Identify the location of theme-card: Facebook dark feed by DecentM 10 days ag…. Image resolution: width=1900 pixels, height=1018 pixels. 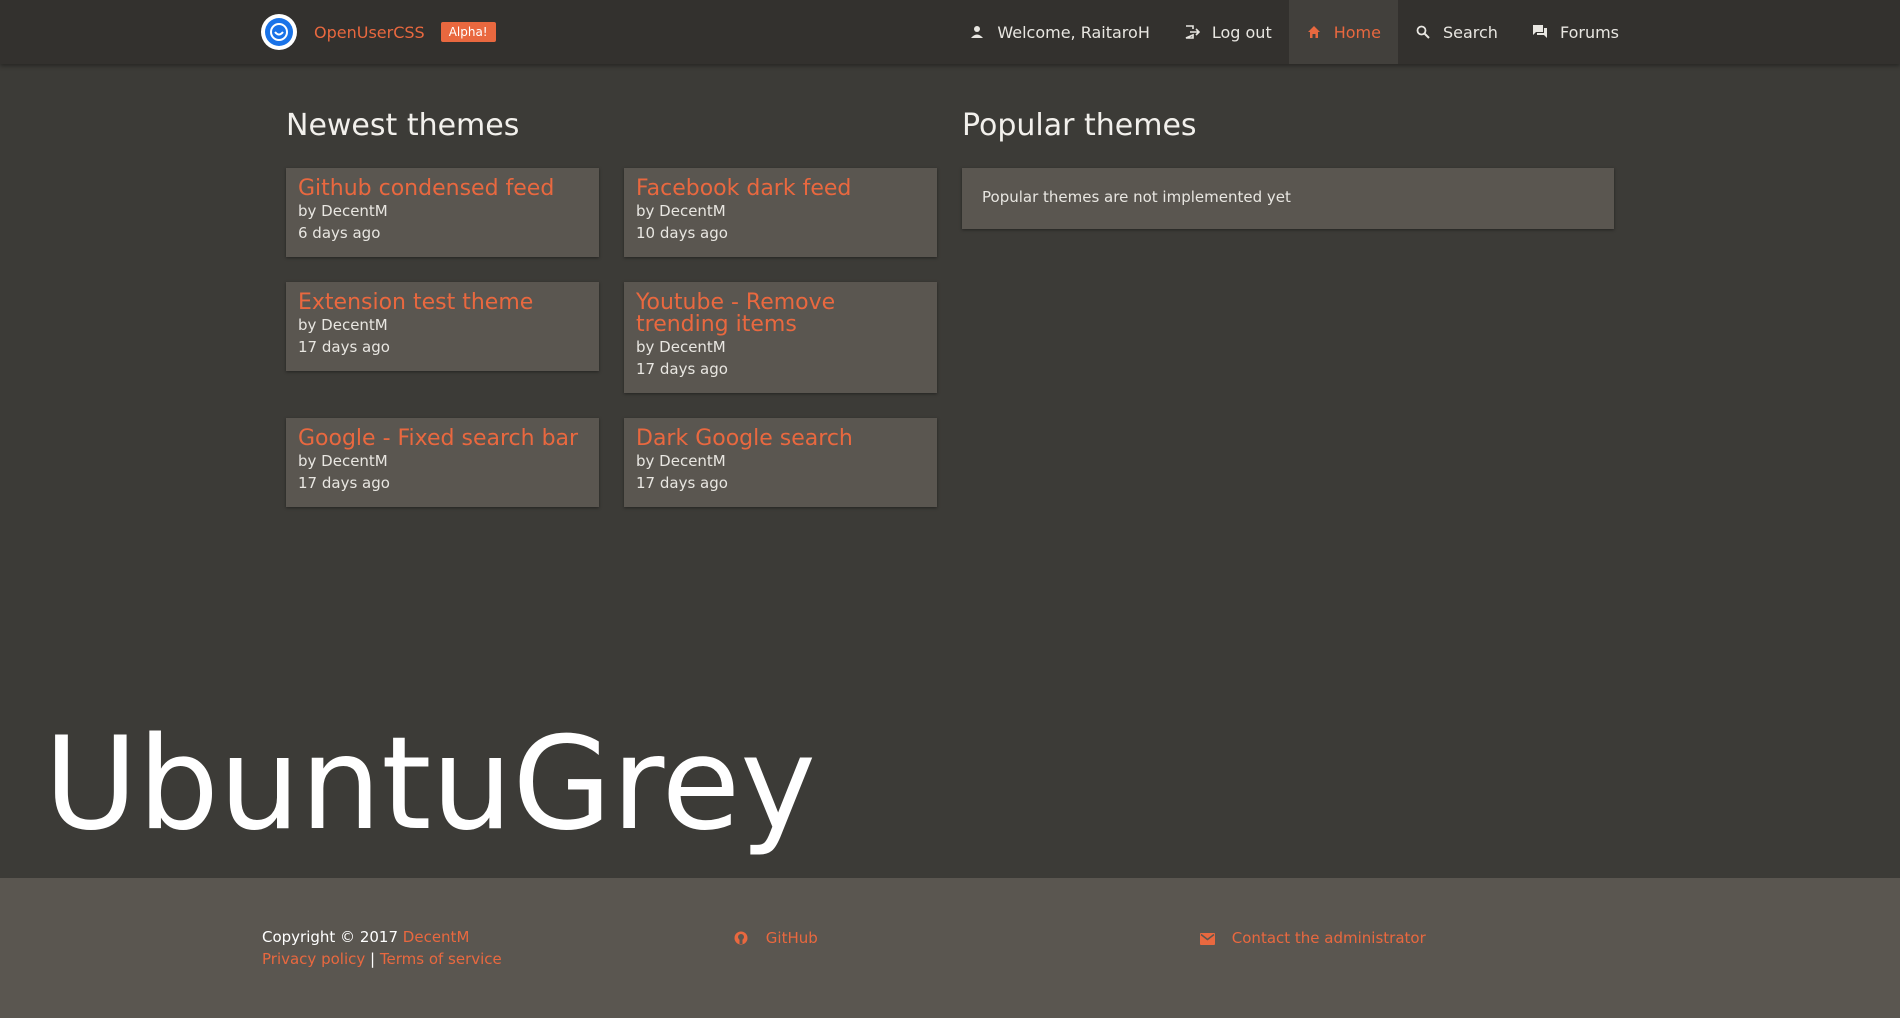
(780, 212).